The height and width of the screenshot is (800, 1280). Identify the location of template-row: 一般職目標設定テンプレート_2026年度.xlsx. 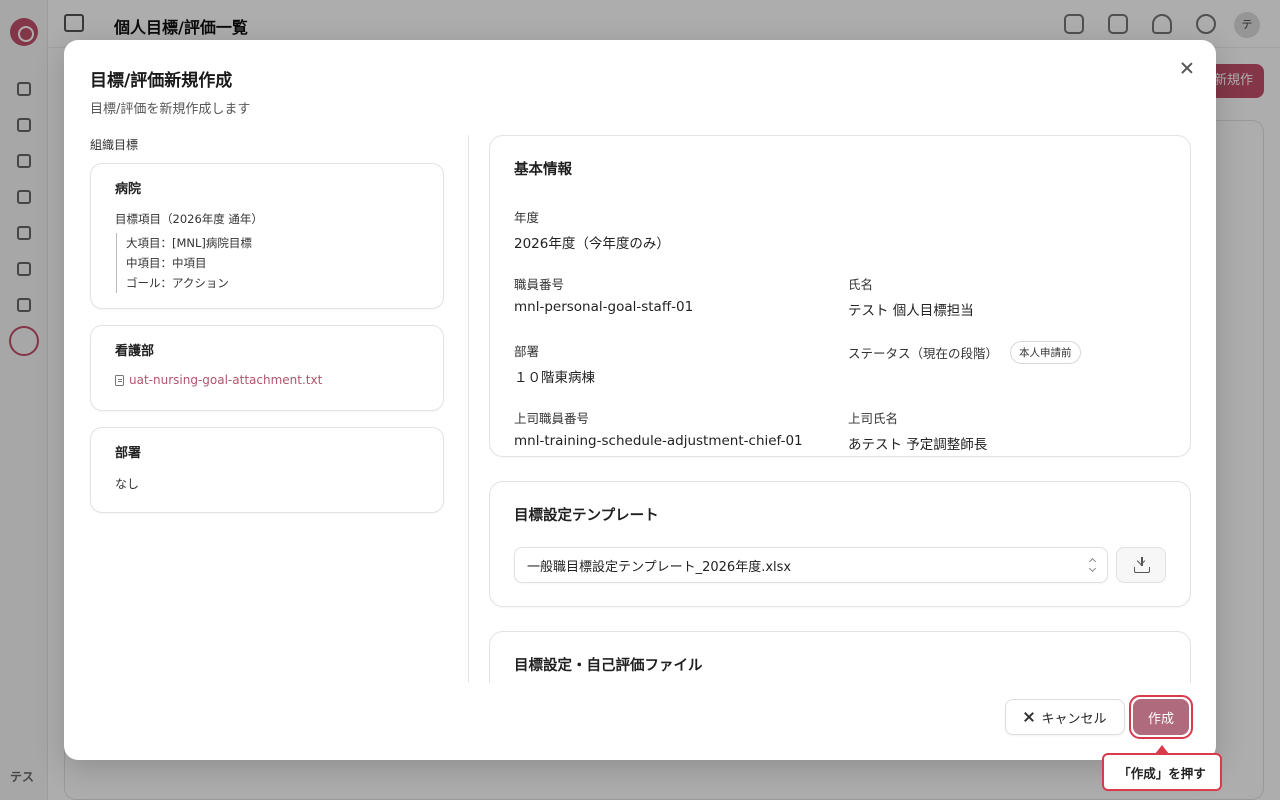
(840, 565).